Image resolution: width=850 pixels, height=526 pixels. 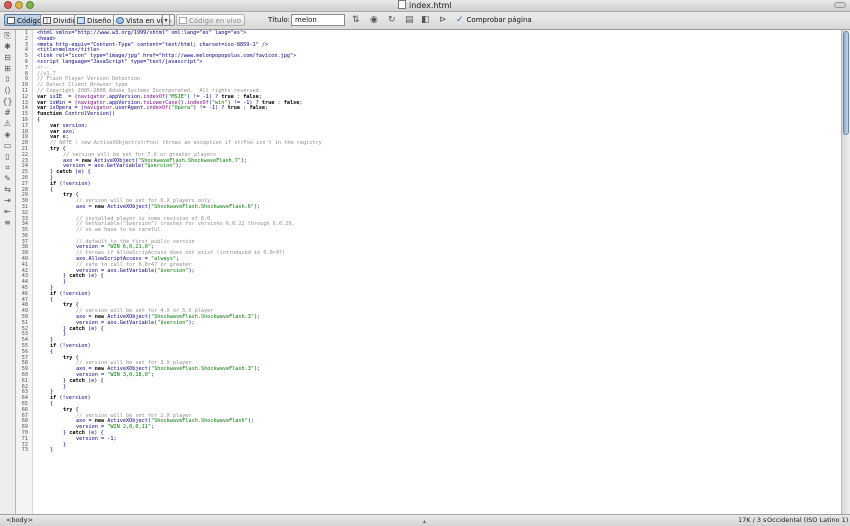 What do you see at coordinates (7, 123) in the screenshot?
I see `highlight-invalid-code-icon: ⚠` at bounding box center [7, 123].